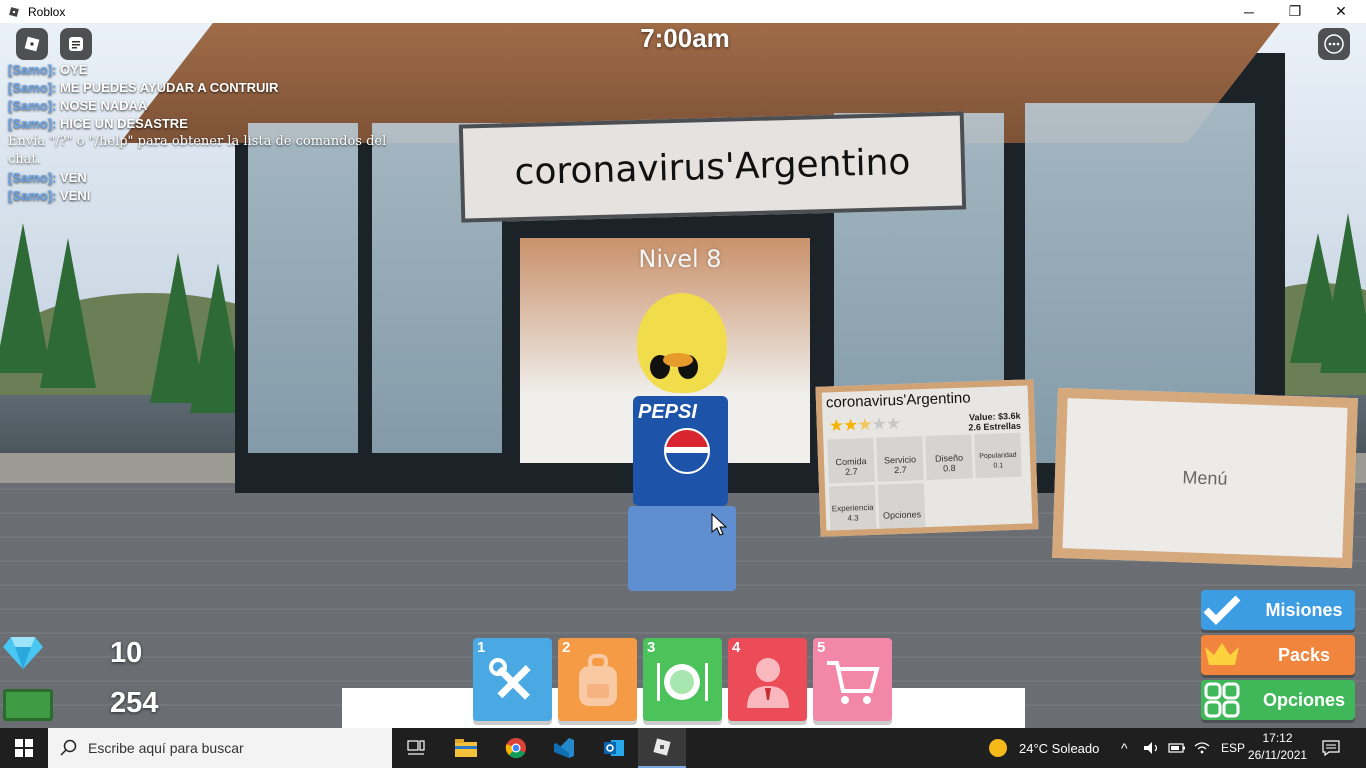 This screenshot has height=768, width=1366. What do you see at coordinates (898, 400) in the screenshot?
I see `board-title: coronavirus'Argentino` at bounding box center [898, 400].